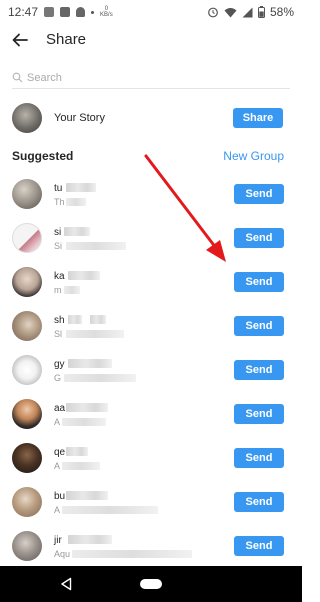 This screenshot has height=602, width=320. What do you see at coordinates (151, 12) in the screenshot?
I see `status-bar: 12:47 0 KB/s 58%` at bounding box center [151, 12].